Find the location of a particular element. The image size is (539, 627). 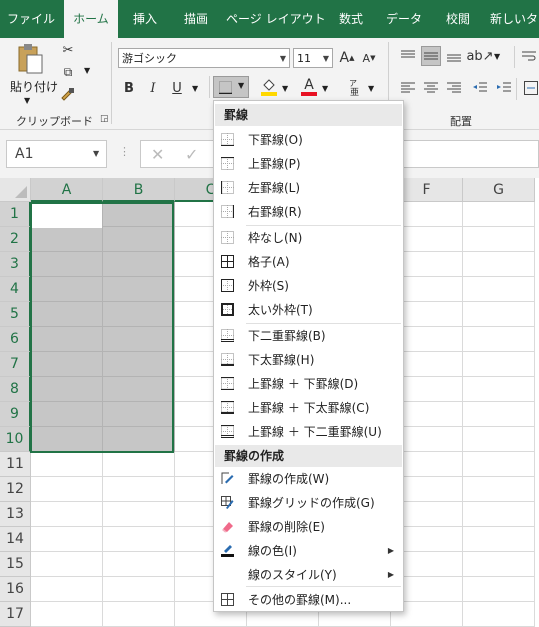

formula-input is located at coordinates (471, 154).